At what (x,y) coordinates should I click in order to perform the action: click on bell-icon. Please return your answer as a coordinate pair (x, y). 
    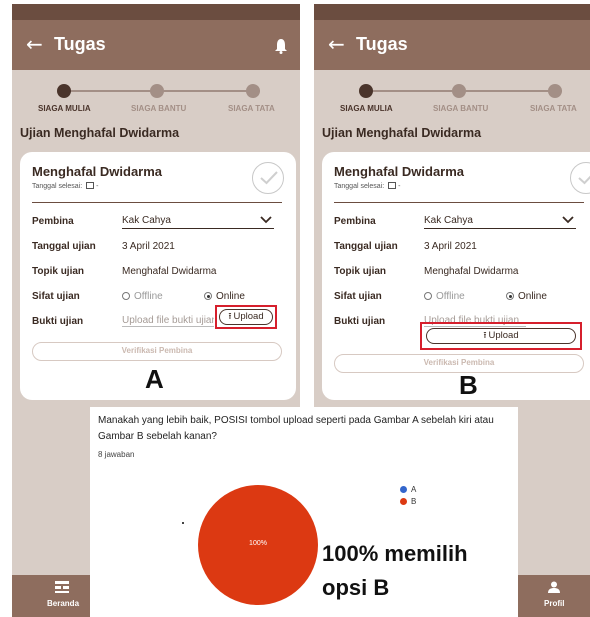
    Looking at the image, I should click on (281, 46).